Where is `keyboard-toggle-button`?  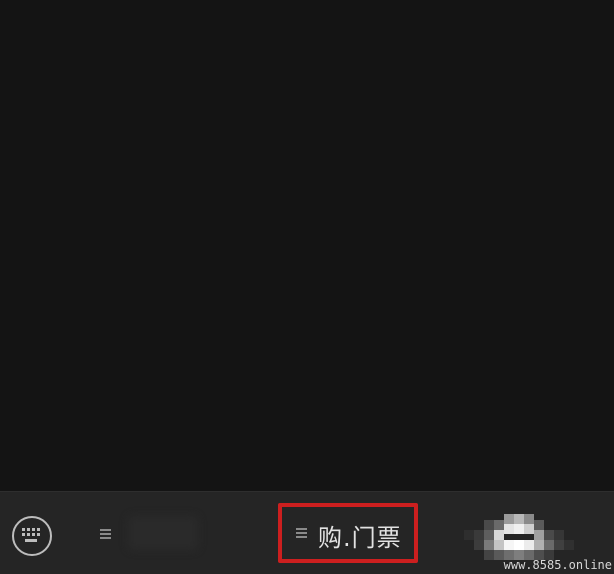
keyboard-toggle-button is located at coordinates (32, 536).